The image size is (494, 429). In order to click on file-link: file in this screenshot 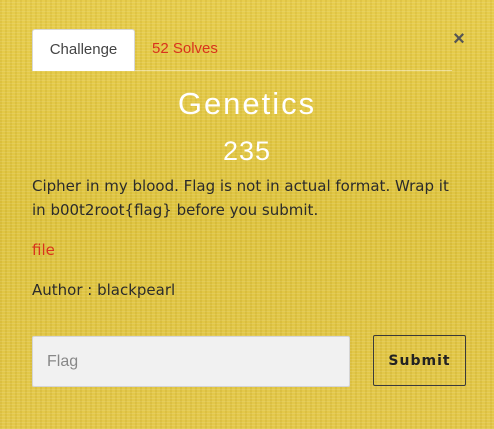, I will do `click(43, 250)`.